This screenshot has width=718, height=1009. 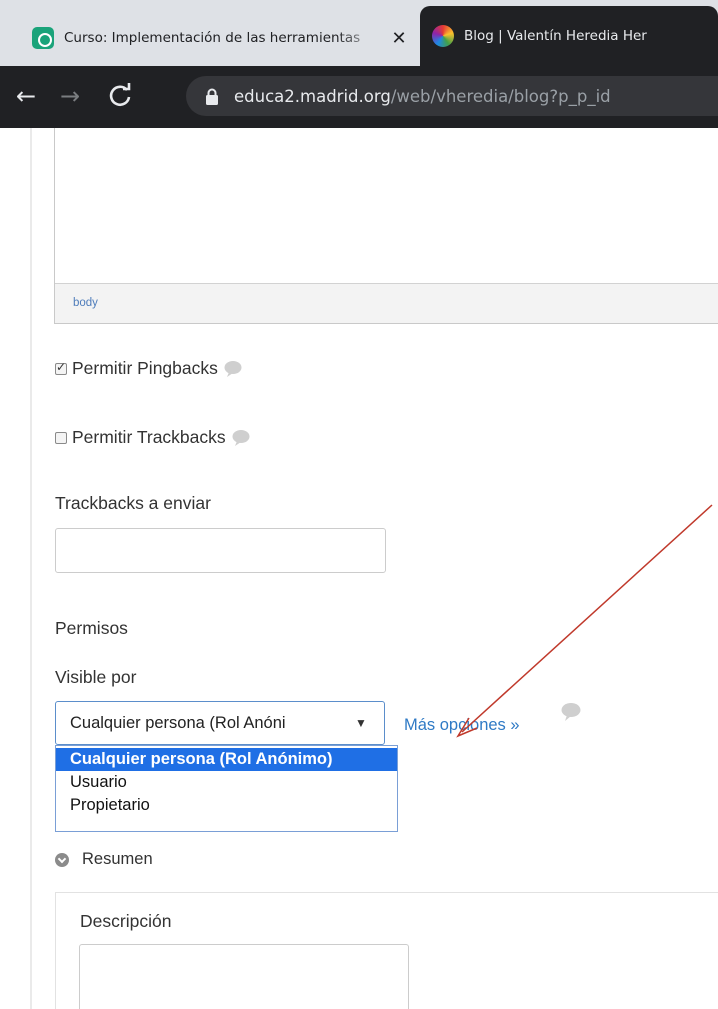 I want to click on trackbacks-to-send-input, so click(x=220, y=550).